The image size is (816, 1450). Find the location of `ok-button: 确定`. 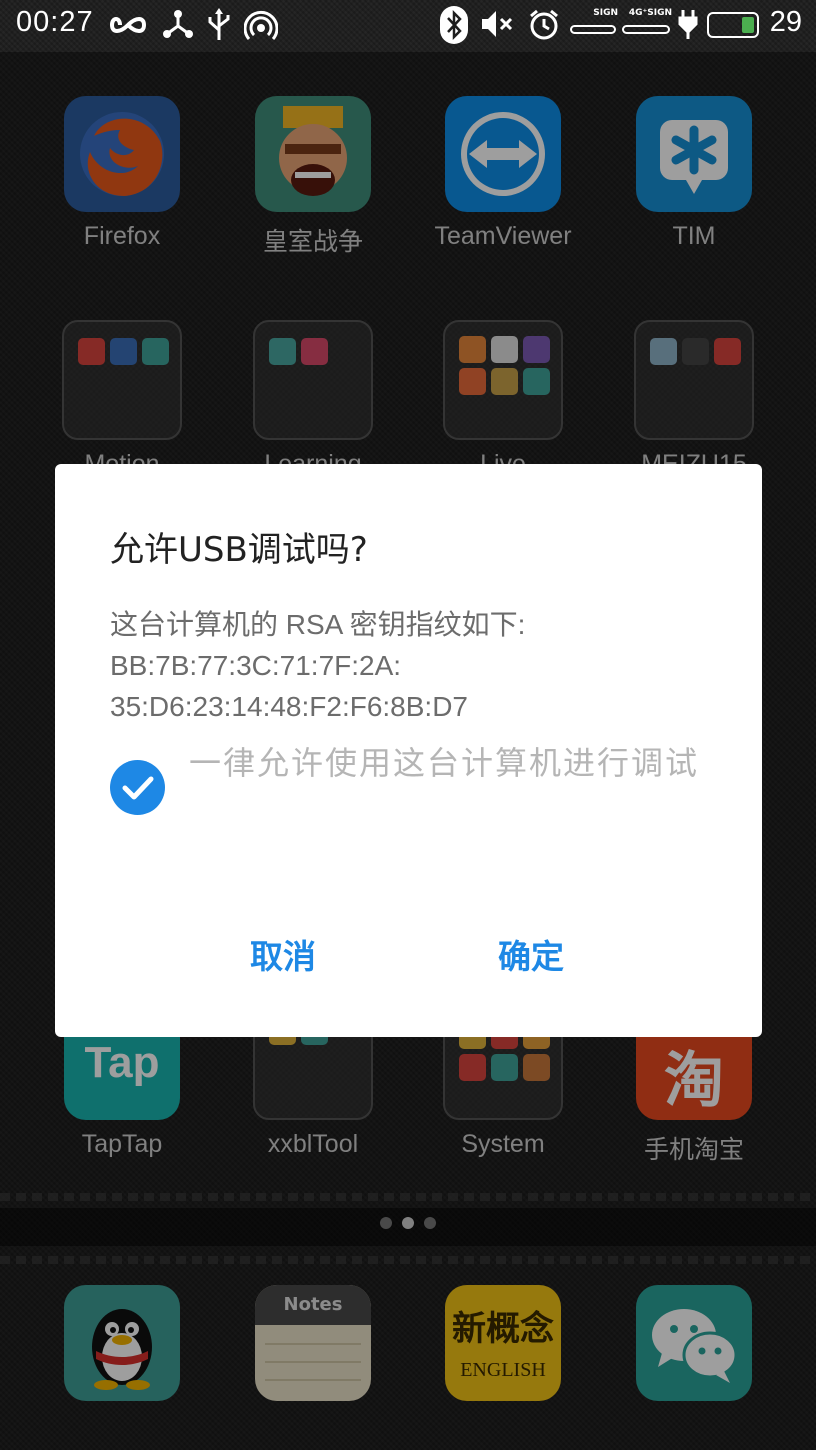

ok-button: 确定 is located at coordinates (531, 954).